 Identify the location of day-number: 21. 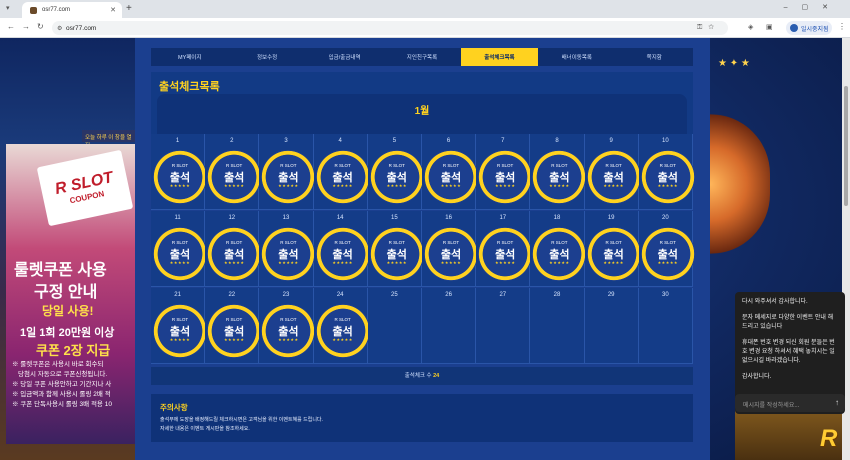
(177, 295).